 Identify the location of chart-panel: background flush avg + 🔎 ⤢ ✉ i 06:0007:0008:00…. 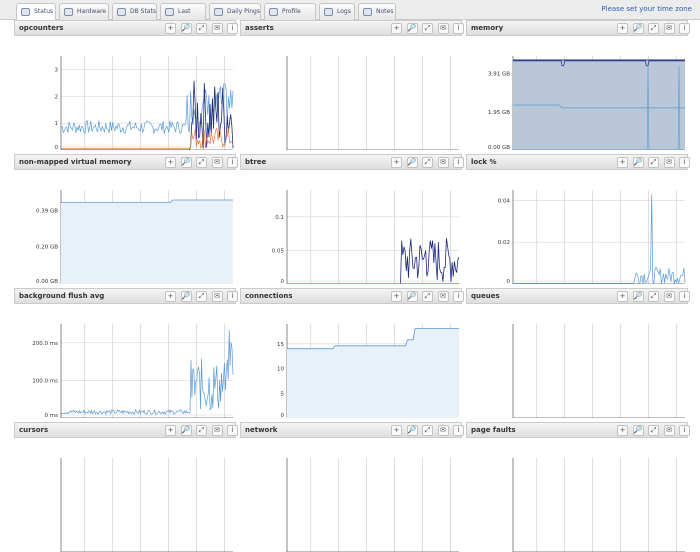
(126, 353).